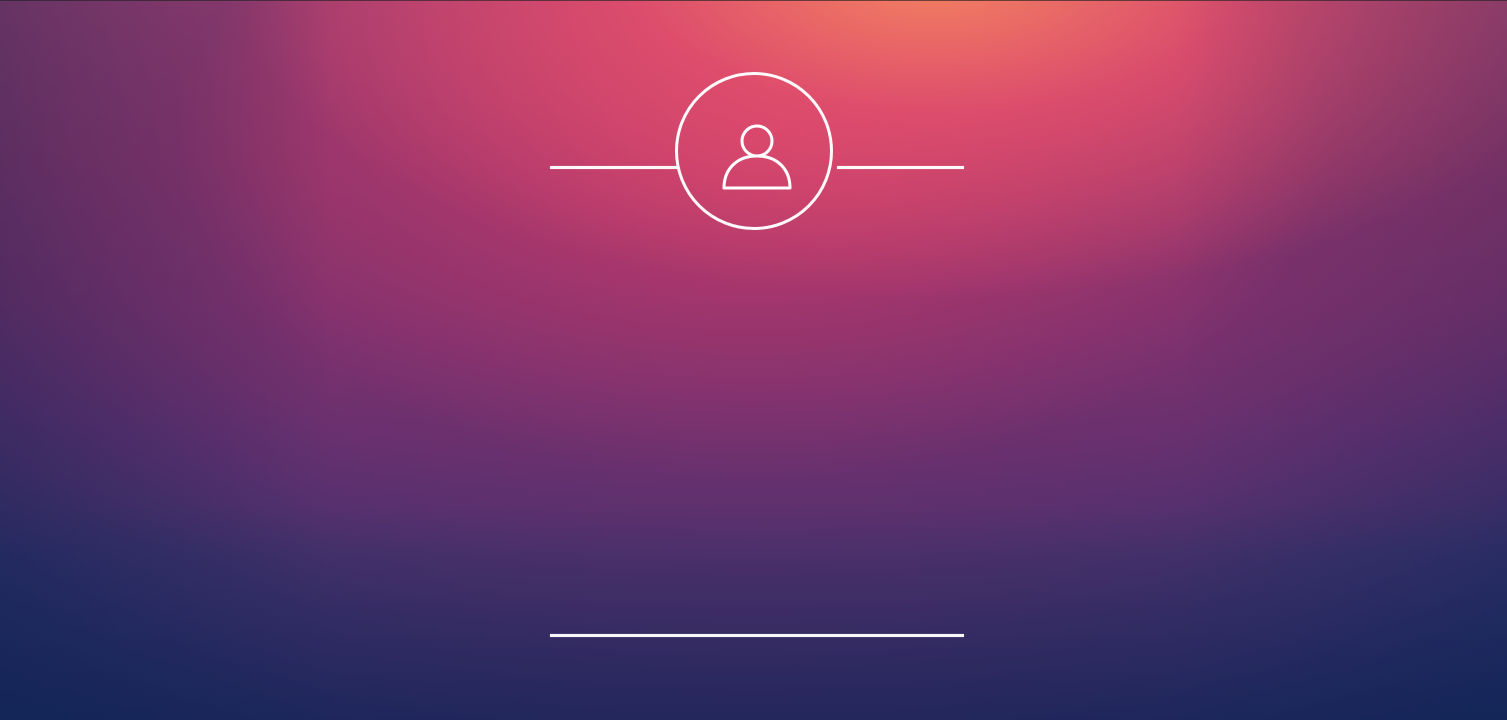 This screenshot has width=1507, height=720. Describe the element at coordinates (900, 167) in the screenshot. I see `right-divider-line` at that location.